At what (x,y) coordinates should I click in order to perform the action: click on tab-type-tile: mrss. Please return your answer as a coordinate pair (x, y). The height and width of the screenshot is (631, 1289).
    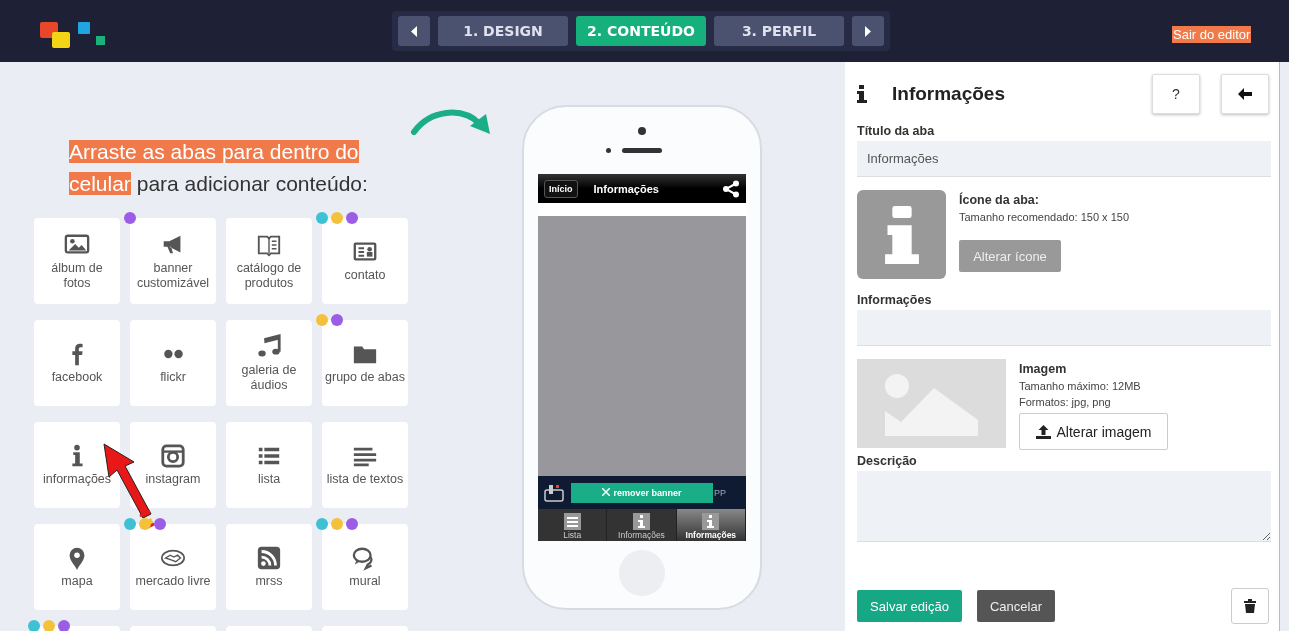
    Looking at the image, I should click on (269, 567).